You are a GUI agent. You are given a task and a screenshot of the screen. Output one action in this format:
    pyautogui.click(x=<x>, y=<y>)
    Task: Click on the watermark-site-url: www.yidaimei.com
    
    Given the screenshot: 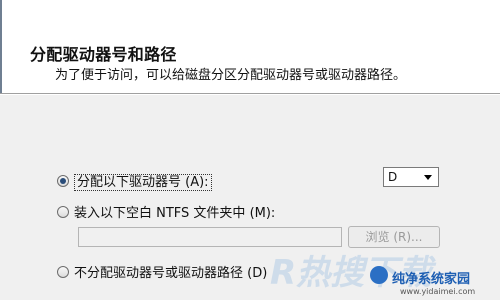 What is the action you would take?
    pyautogui.click(x=438, y=291)
    